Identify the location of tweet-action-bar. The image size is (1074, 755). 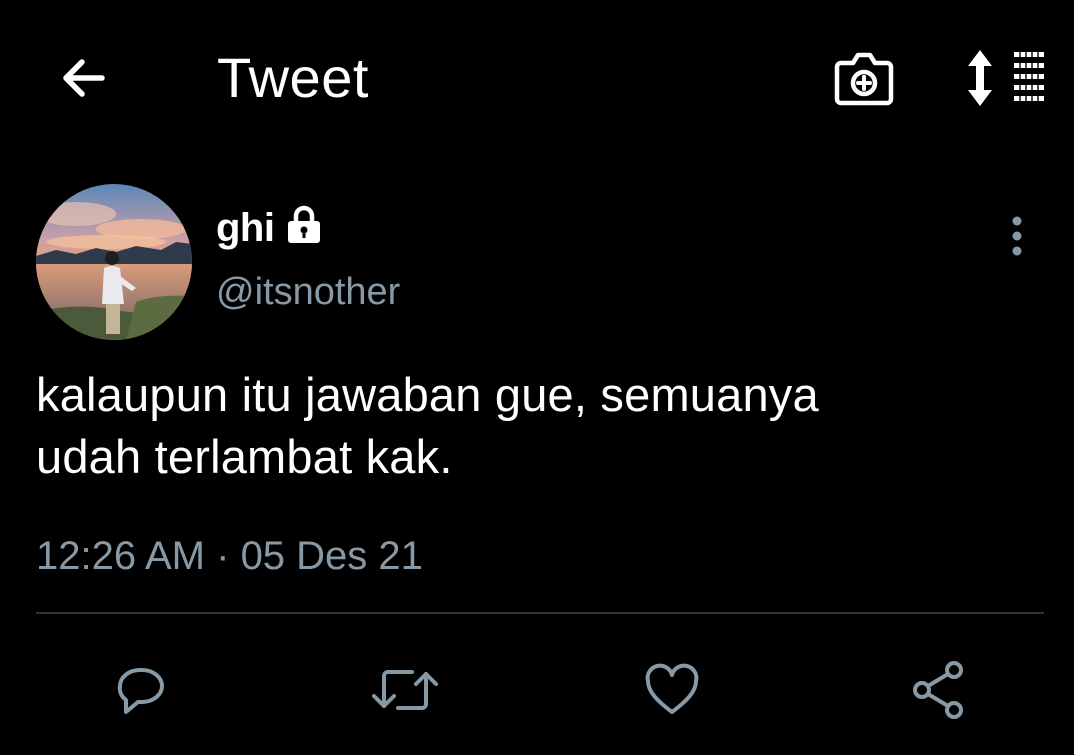
(537, 690).